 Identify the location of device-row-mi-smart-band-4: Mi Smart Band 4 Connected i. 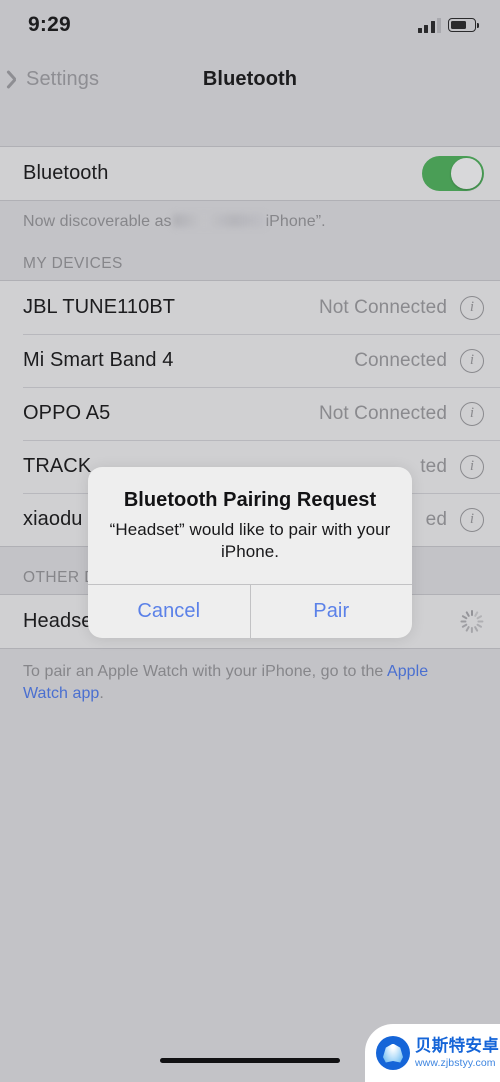
(250, 360).